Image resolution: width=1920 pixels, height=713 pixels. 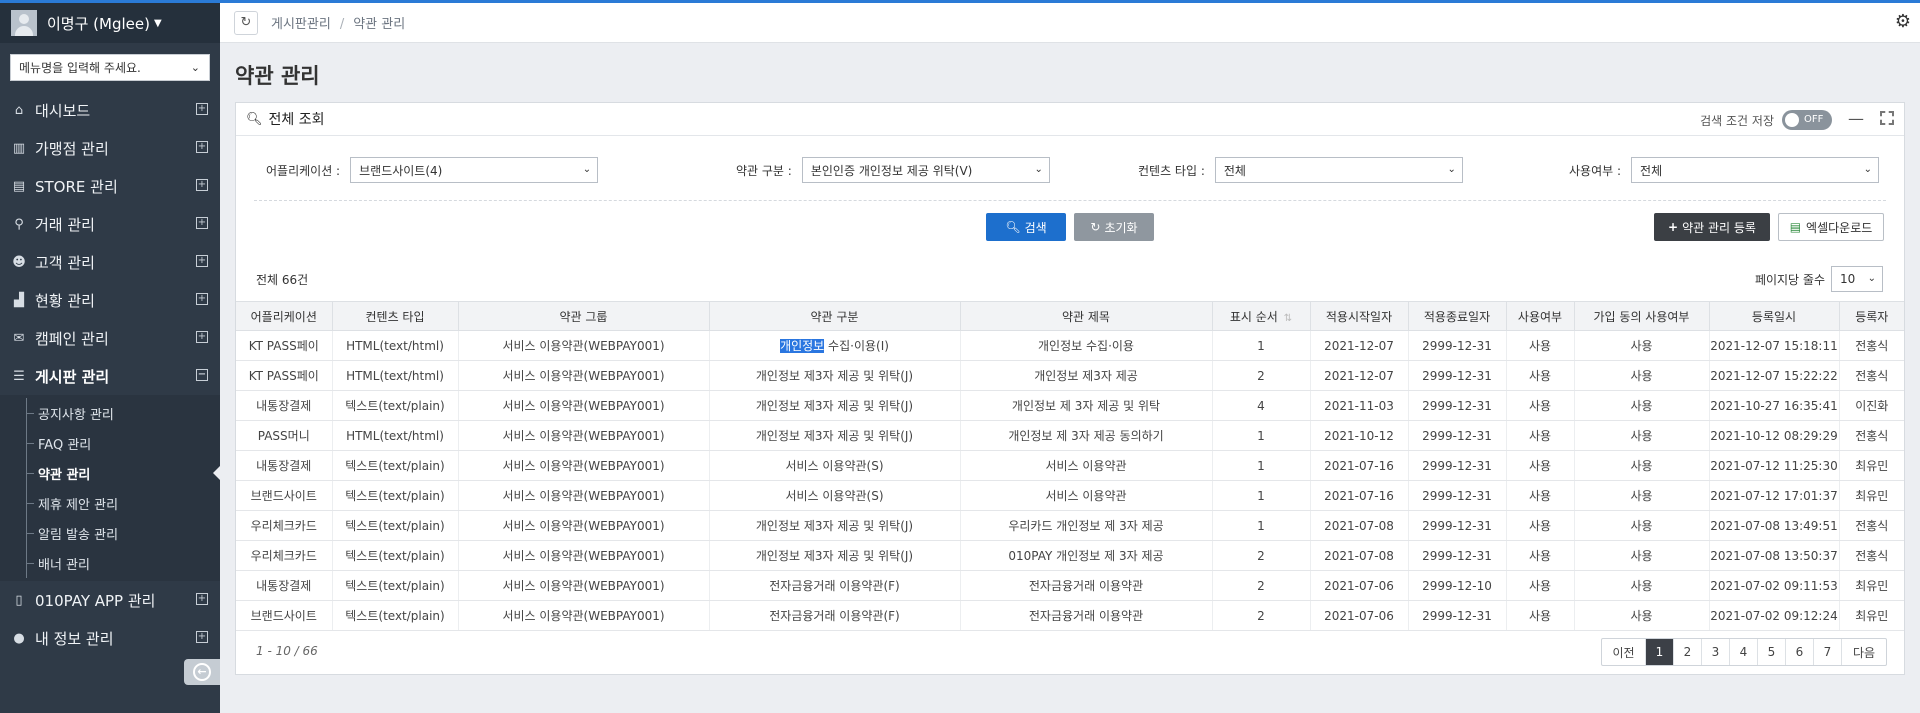 What do you see at coordinates (1744, 652) in the screenshot?
I see `pagination-page: 4` at bounding box center [1744, 652].